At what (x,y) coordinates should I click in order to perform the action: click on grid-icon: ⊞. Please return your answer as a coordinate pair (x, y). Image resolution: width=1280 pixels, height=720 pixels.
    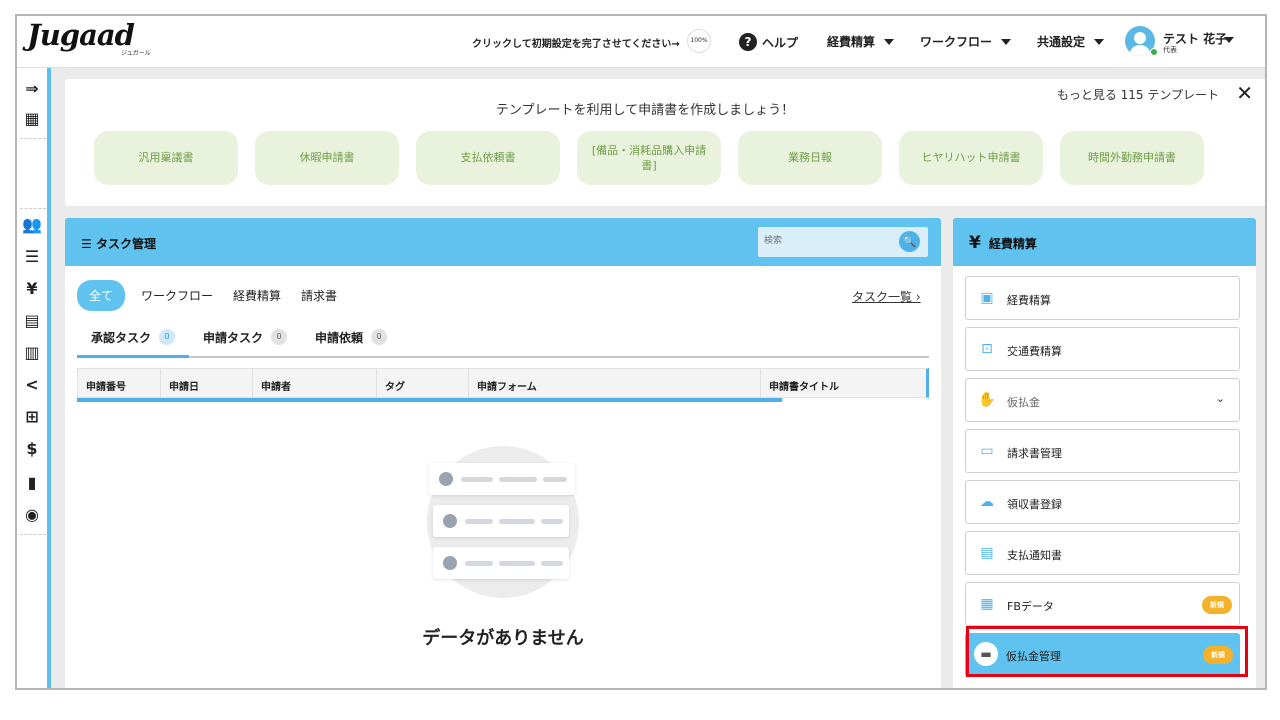
    Looking at the image, I should click on (32, 417).